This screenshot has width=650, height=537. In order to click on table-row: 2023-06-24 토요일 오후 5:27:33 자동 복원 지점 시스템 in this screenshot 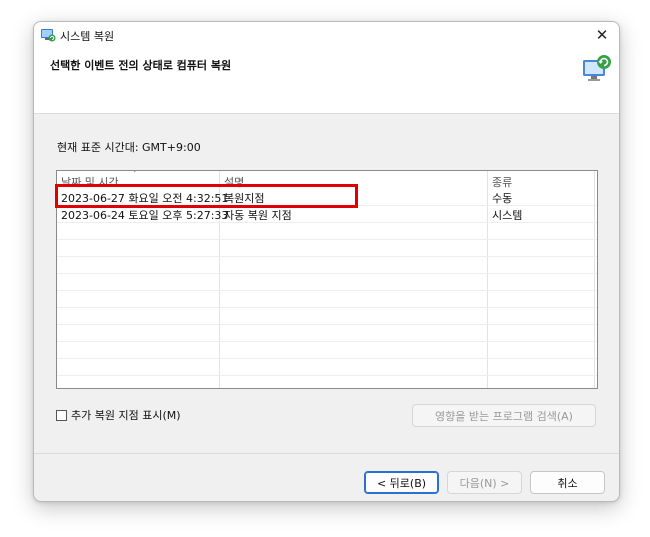, I will do `click(327, 214)`.